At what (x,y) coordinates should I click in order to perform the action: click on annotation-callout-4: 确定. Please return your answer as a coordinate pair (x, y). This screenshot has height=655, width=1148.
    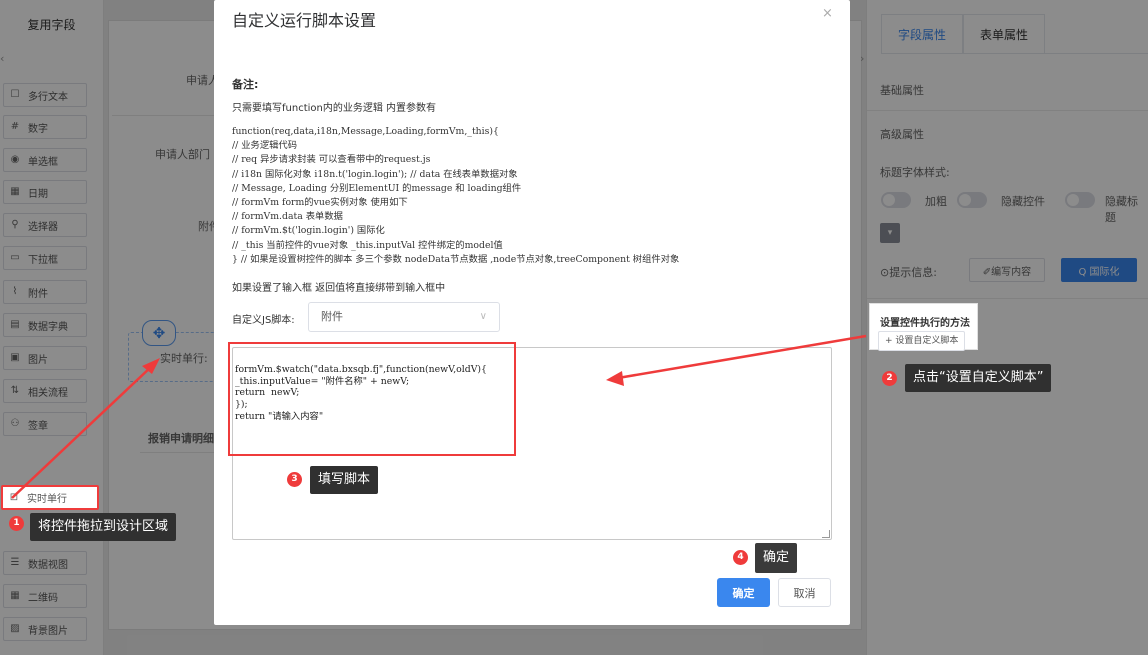
    Looking at the image, I should click on (776, 558).